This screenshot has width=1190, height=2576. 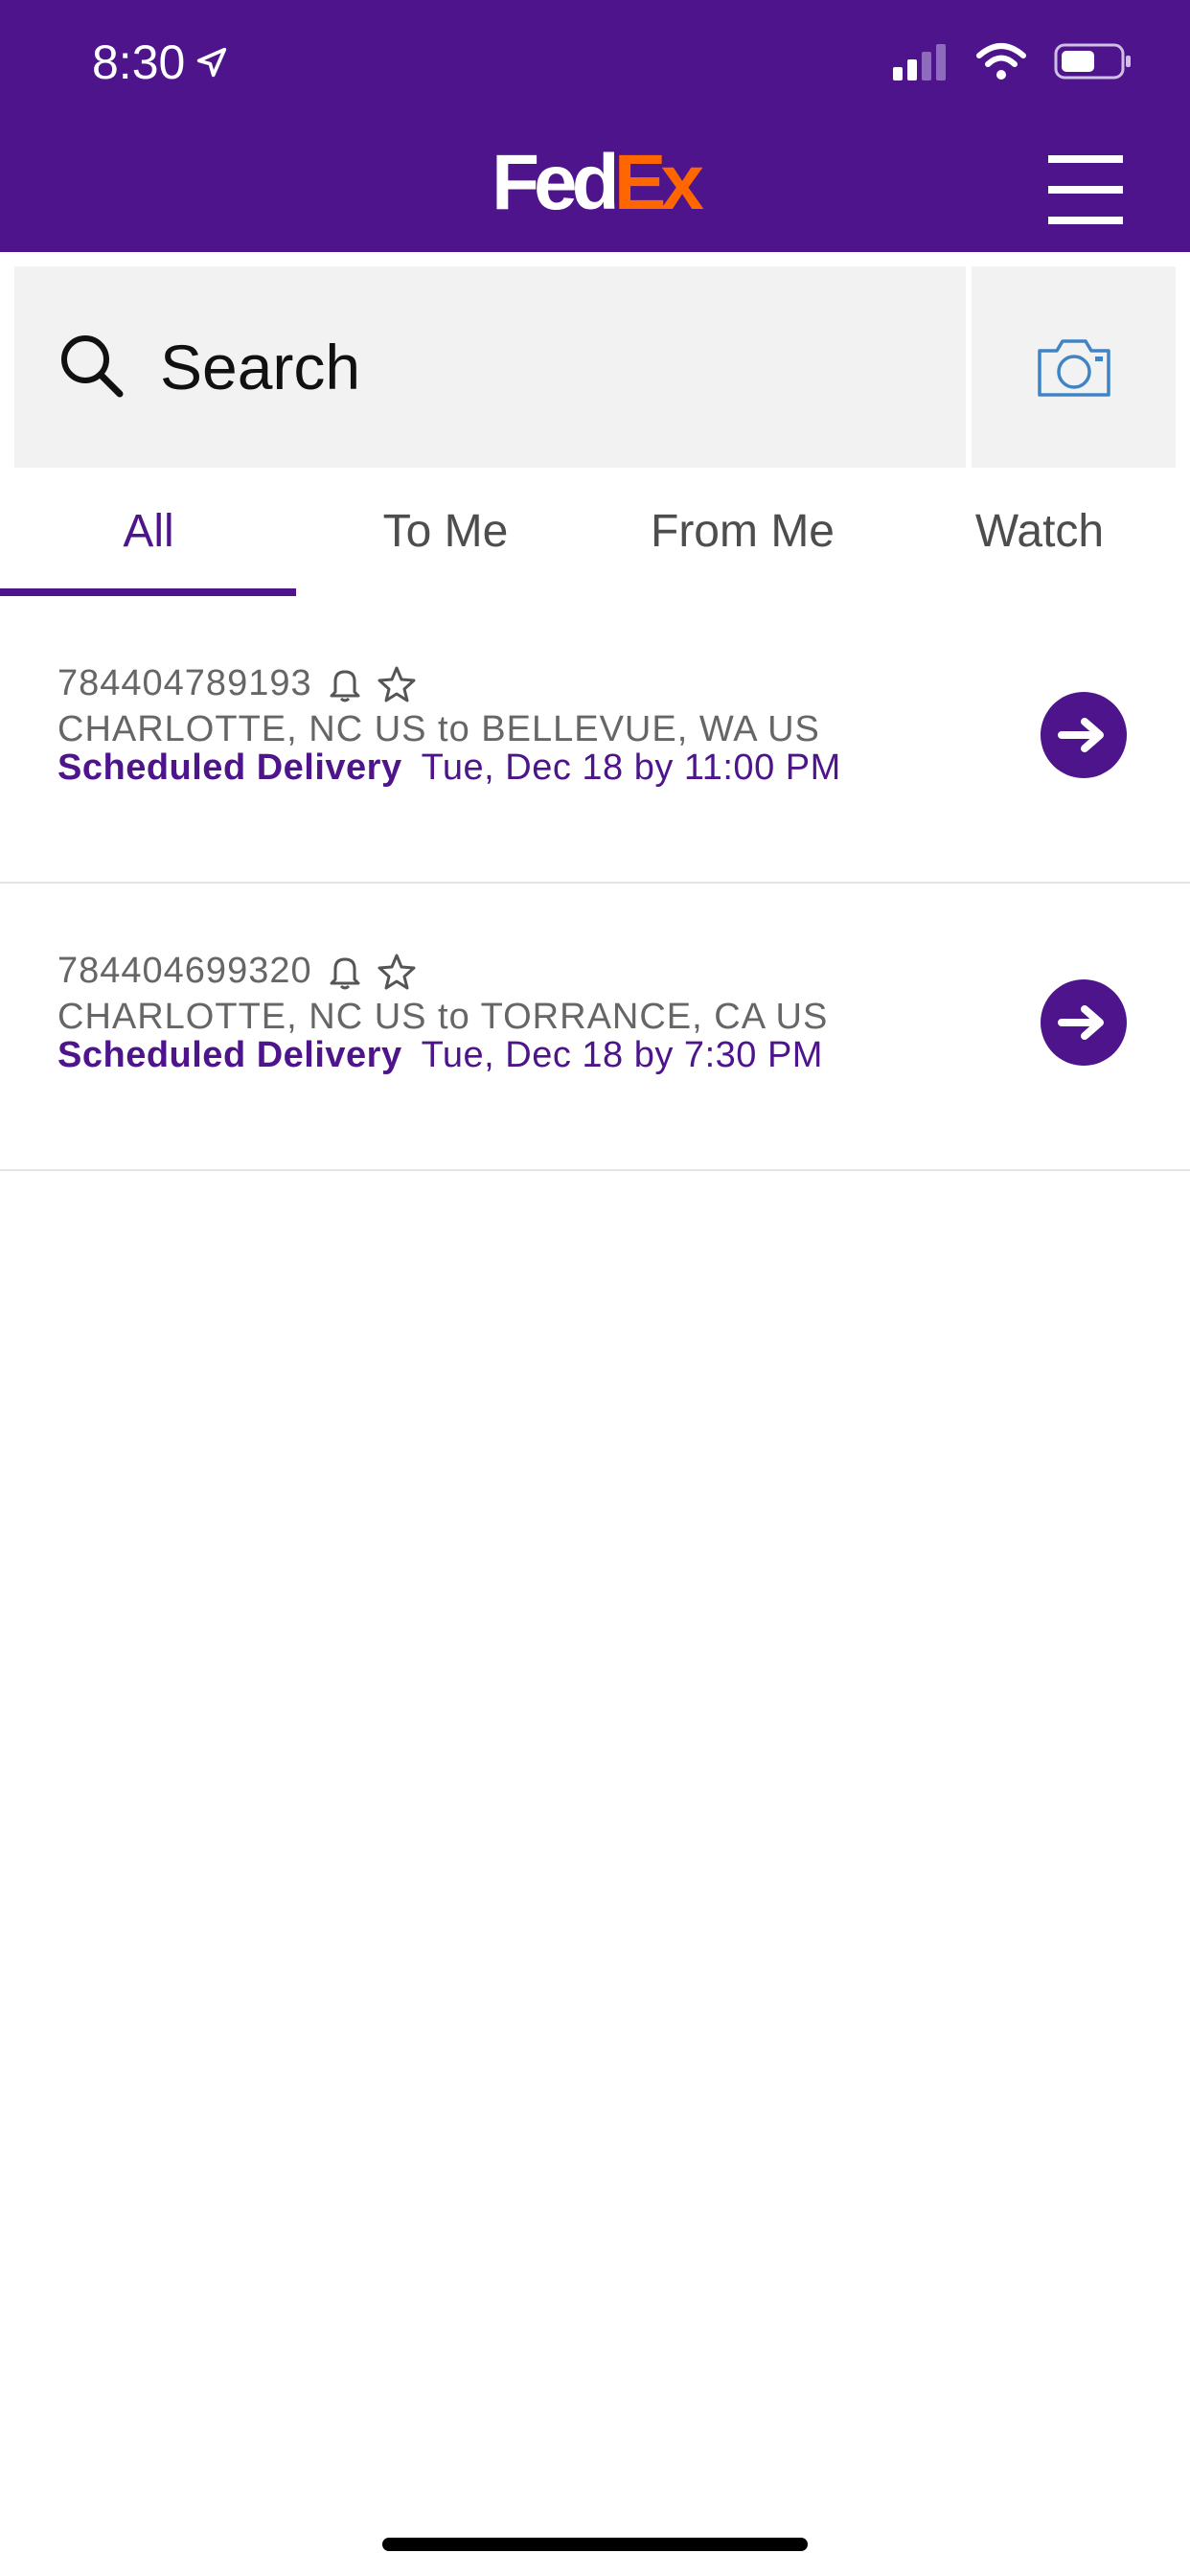 I want to click on shipment-tabs: All To Me From Me Watch, so click(x=595, y=541).